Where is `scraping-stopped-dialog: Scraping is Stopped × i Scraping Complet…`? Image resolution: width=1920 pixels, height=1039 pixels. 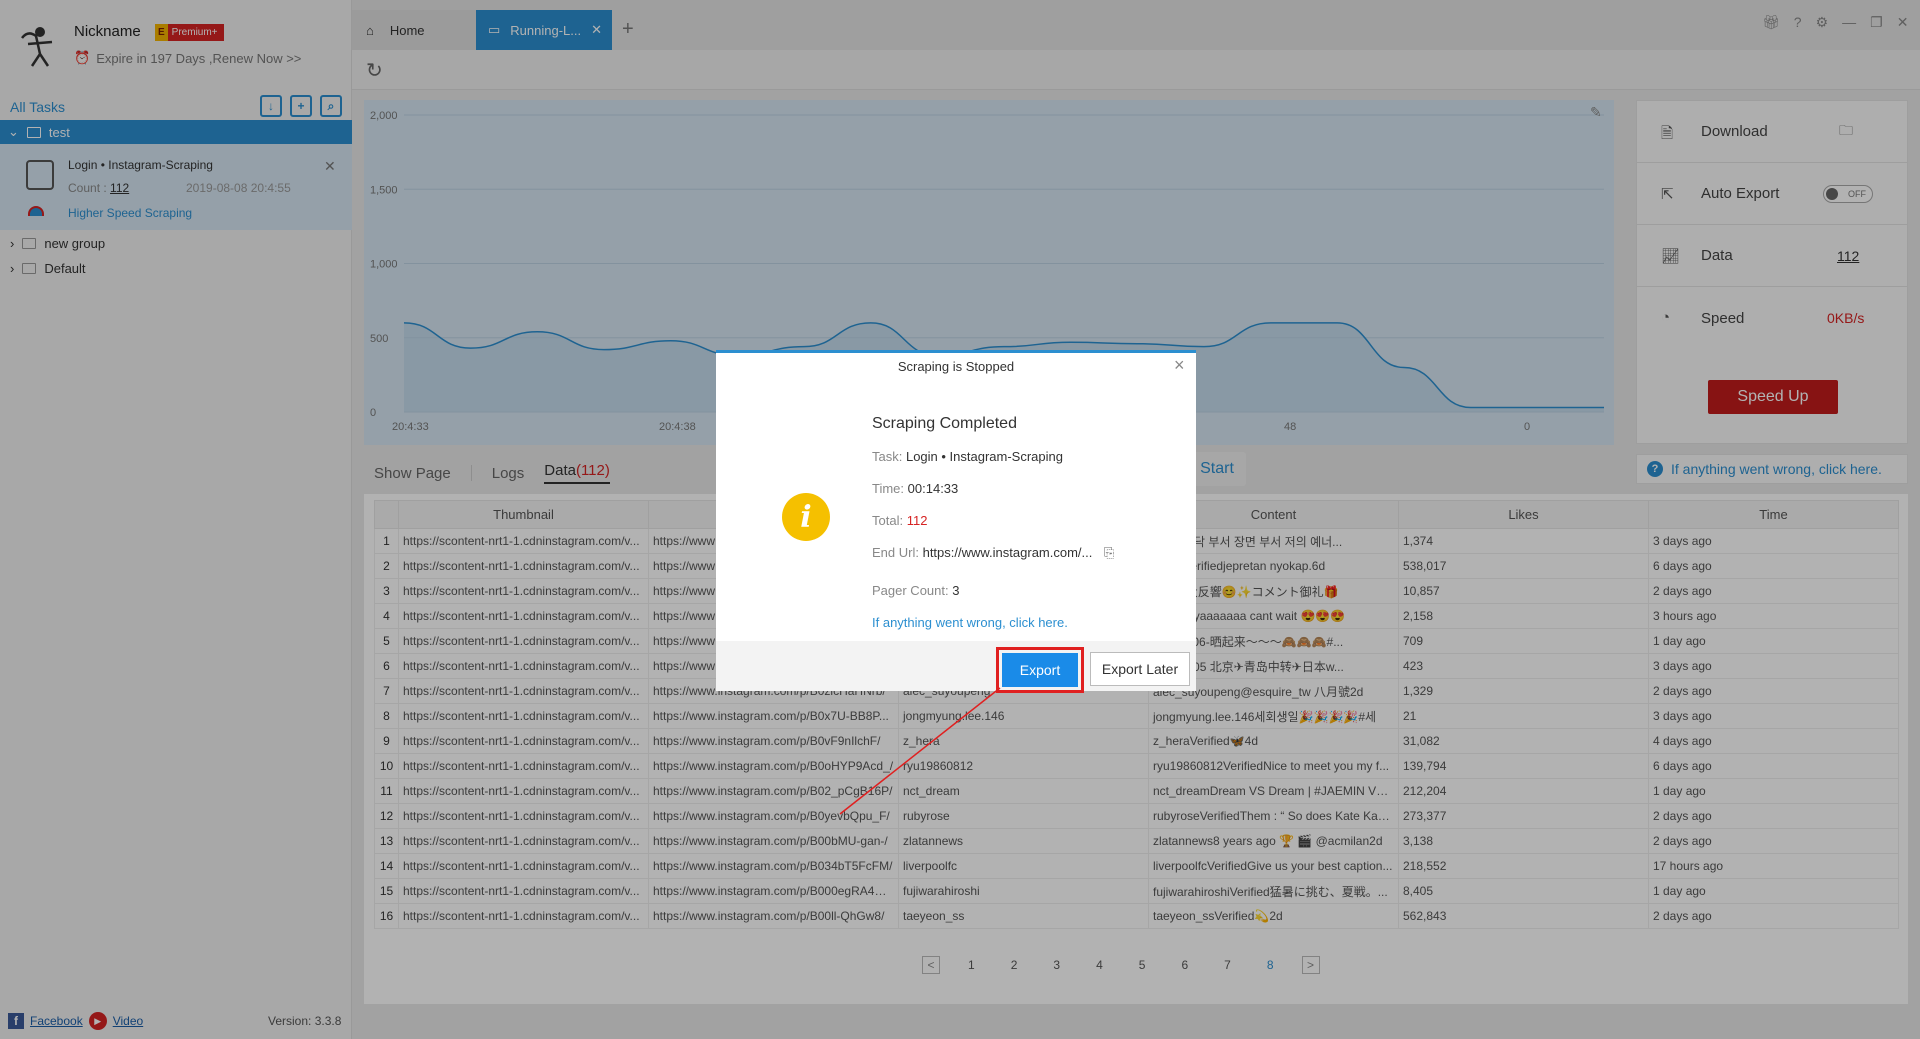
scraping-stopped-dialog: Scraping is Stopped × i Scraping Complet… is located at coordinates (956, 521).